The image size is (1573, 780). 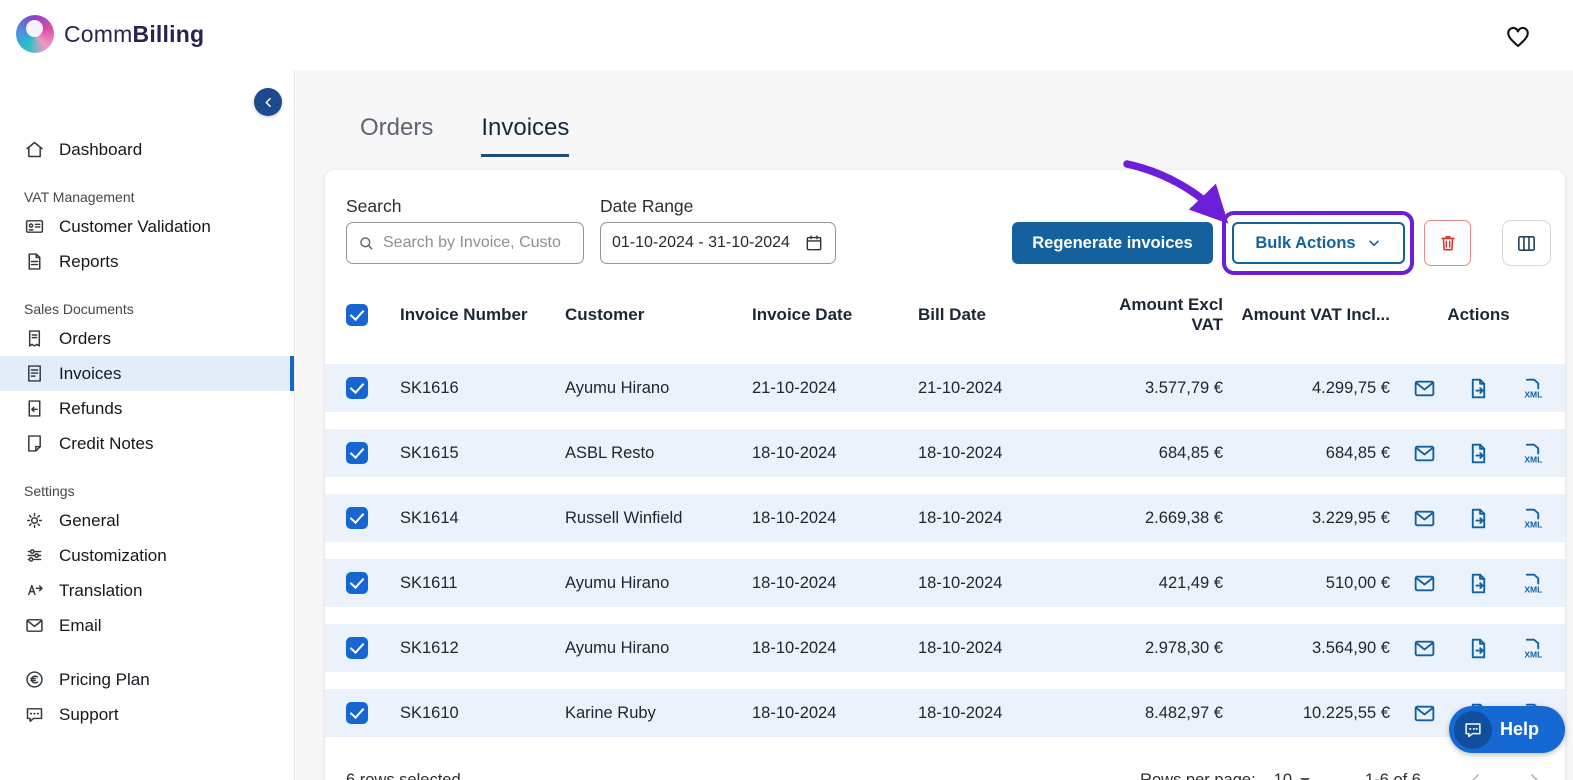 What do you see at coordinates (101, 590) in the screenshot?
I see `sidebar-item-label: Translation` at bounding box center [101, 590].